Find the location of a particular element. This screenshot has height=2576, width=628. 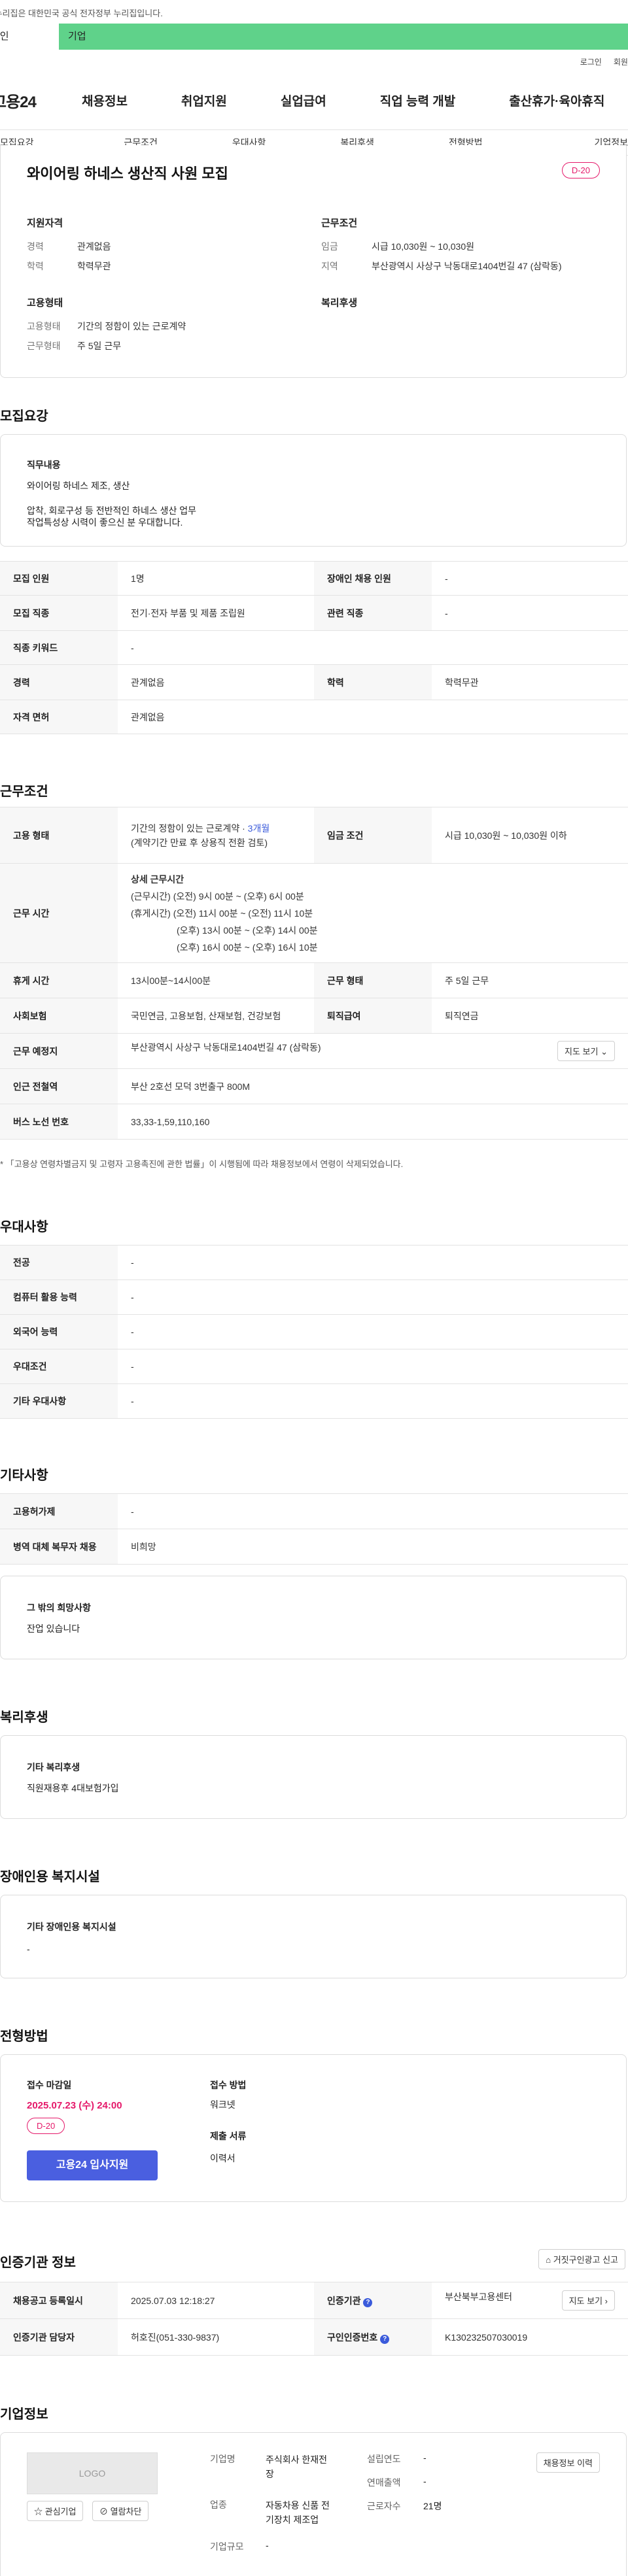

table-row: 인근 전철역 부산 2호선 모덕 3번출구 800M is located at coordinates (314, 1086).